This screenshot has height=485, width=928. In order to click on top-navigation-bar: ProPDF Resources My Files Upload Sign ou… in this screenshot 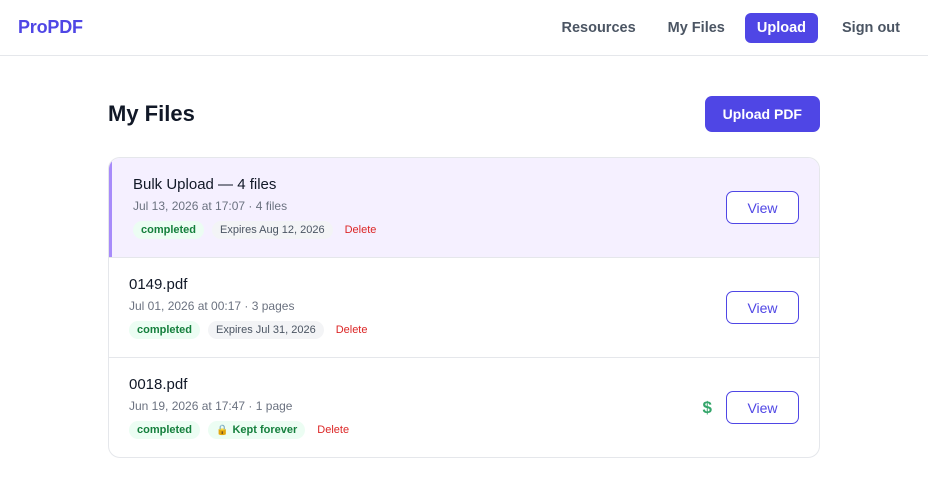, I will do `click(464, 28)`.